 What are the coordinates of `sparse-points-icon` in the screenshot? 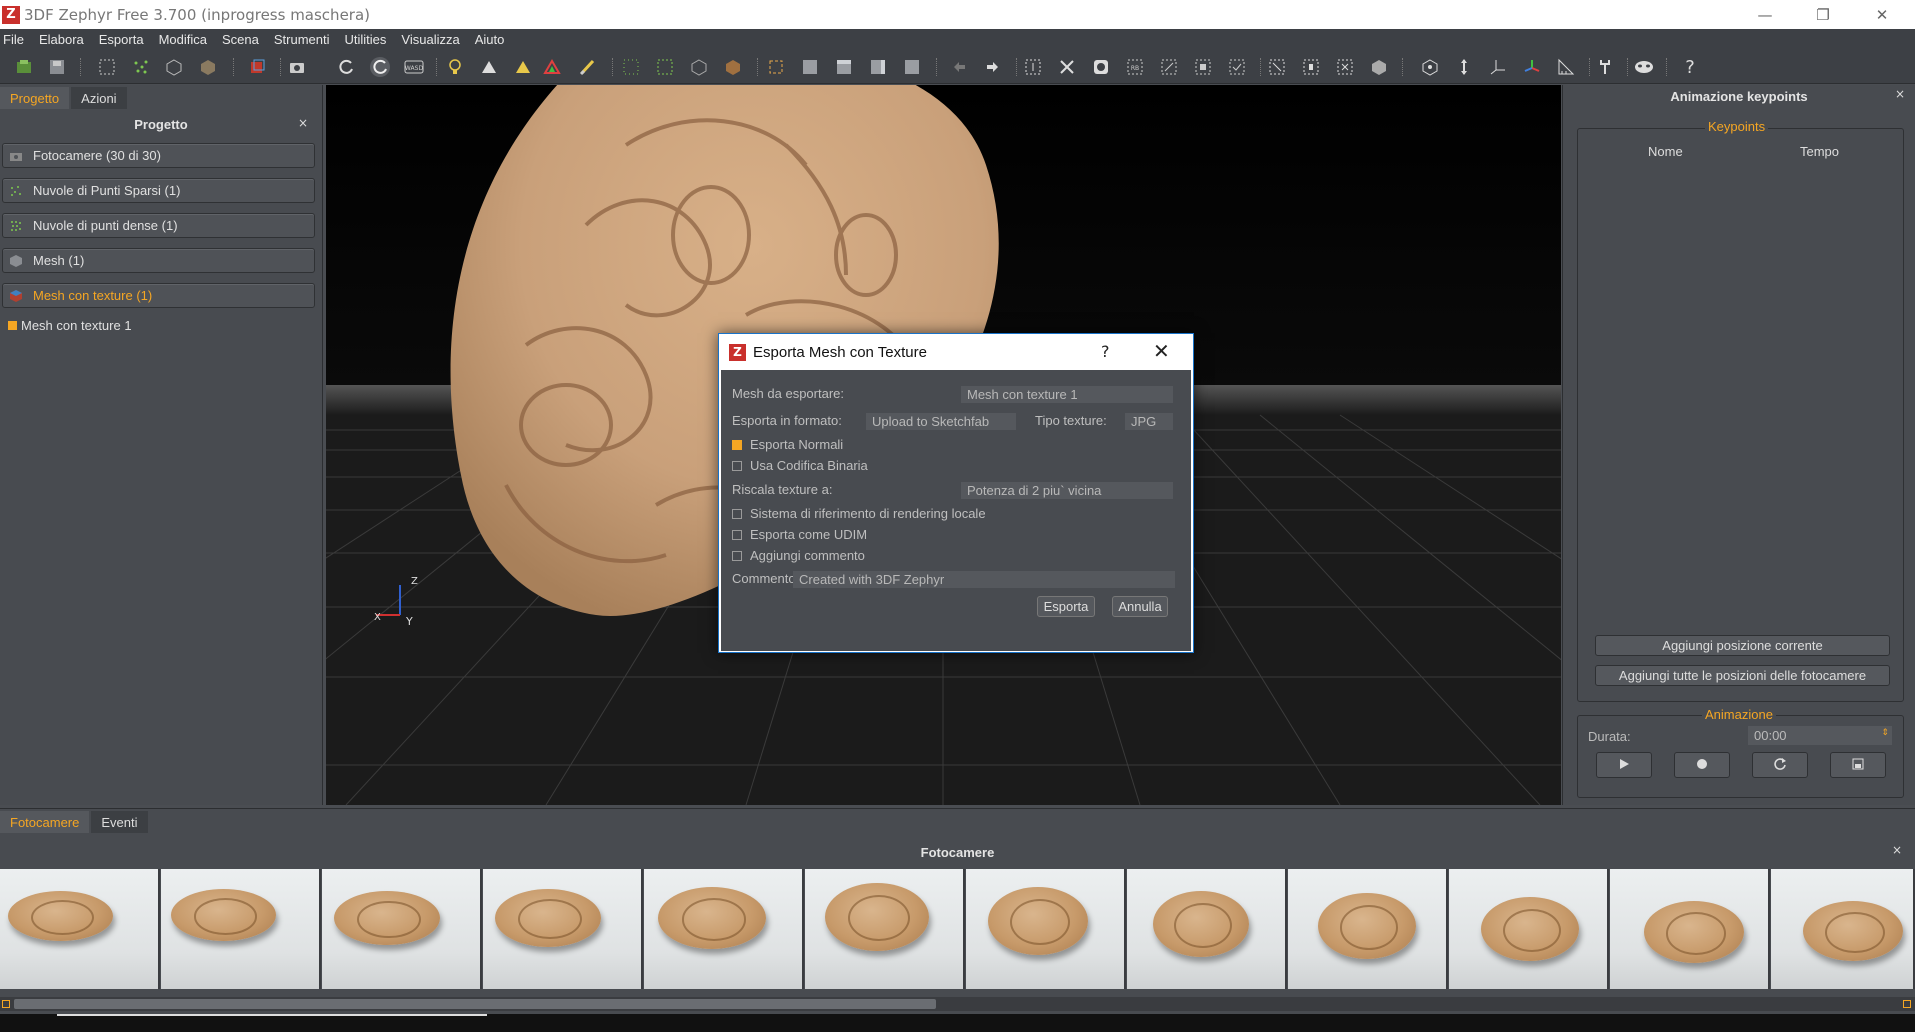 It's located at (141, 67).